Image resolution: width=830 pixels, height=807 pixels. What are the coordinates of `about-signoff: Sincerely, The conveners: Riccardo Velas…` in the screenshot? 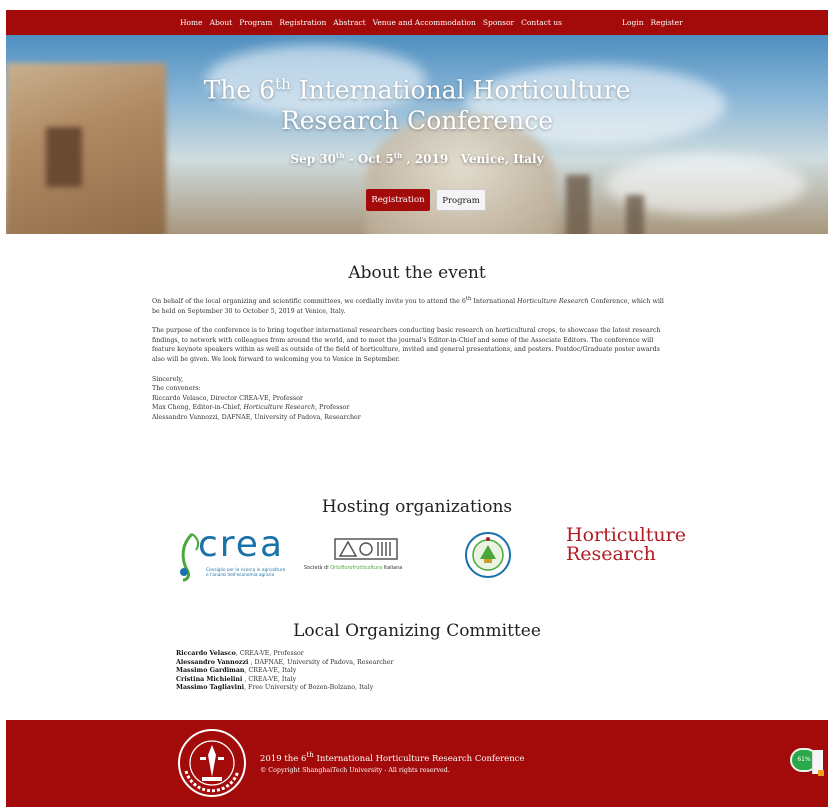 It's located at (256, 398).